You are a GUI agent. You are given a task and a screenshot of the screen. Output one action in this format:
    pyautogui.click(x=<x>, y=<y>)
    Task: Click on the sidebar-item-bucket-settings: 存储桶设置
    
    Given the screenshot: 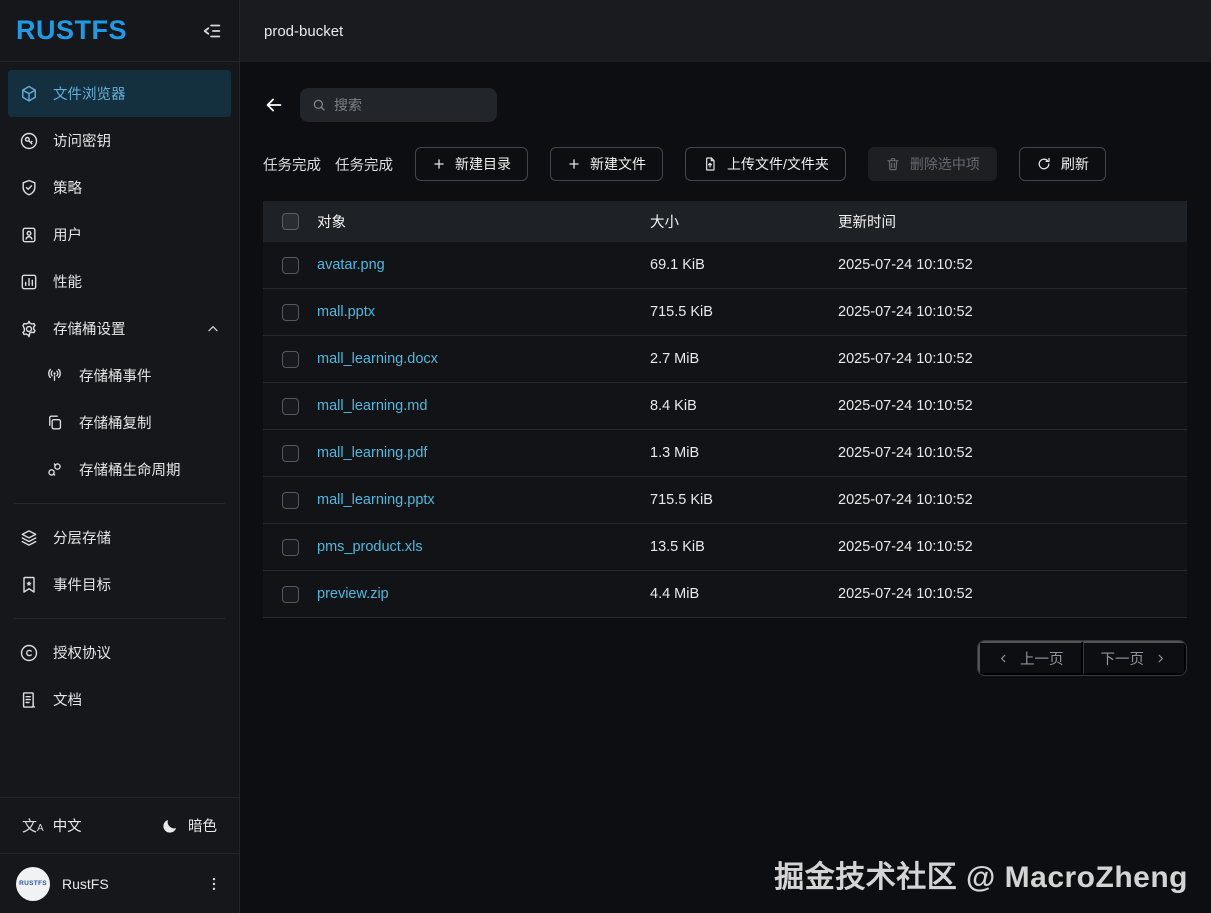 What is the action you would take?
    pyautogui.click(x=119, y=328)
    